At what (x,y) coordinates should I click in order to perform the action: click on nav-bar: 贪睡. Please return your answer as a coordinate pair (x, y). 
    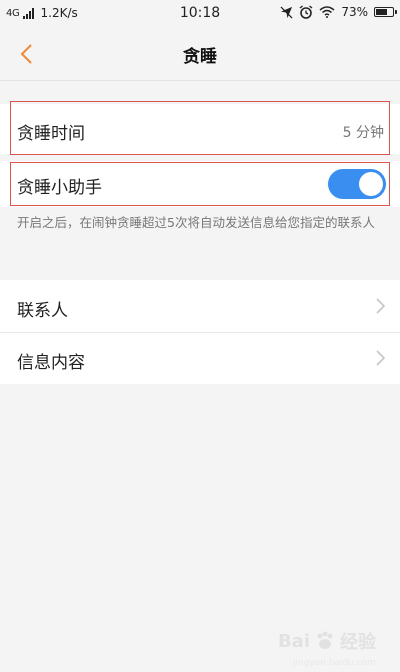
    Looking at the image, I should click on (200, 54).